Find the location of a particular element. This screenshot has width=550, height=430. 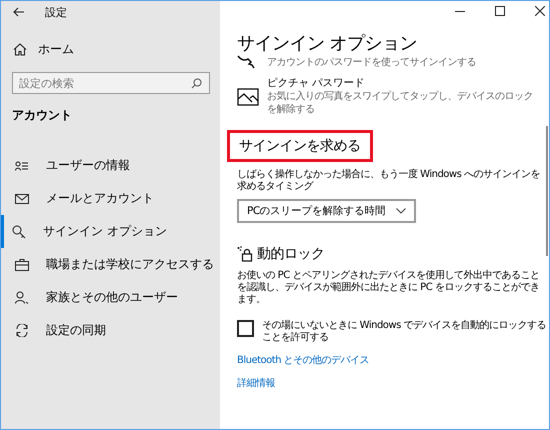

home-nav-item: ホーム is located at coordinates (116, 49).